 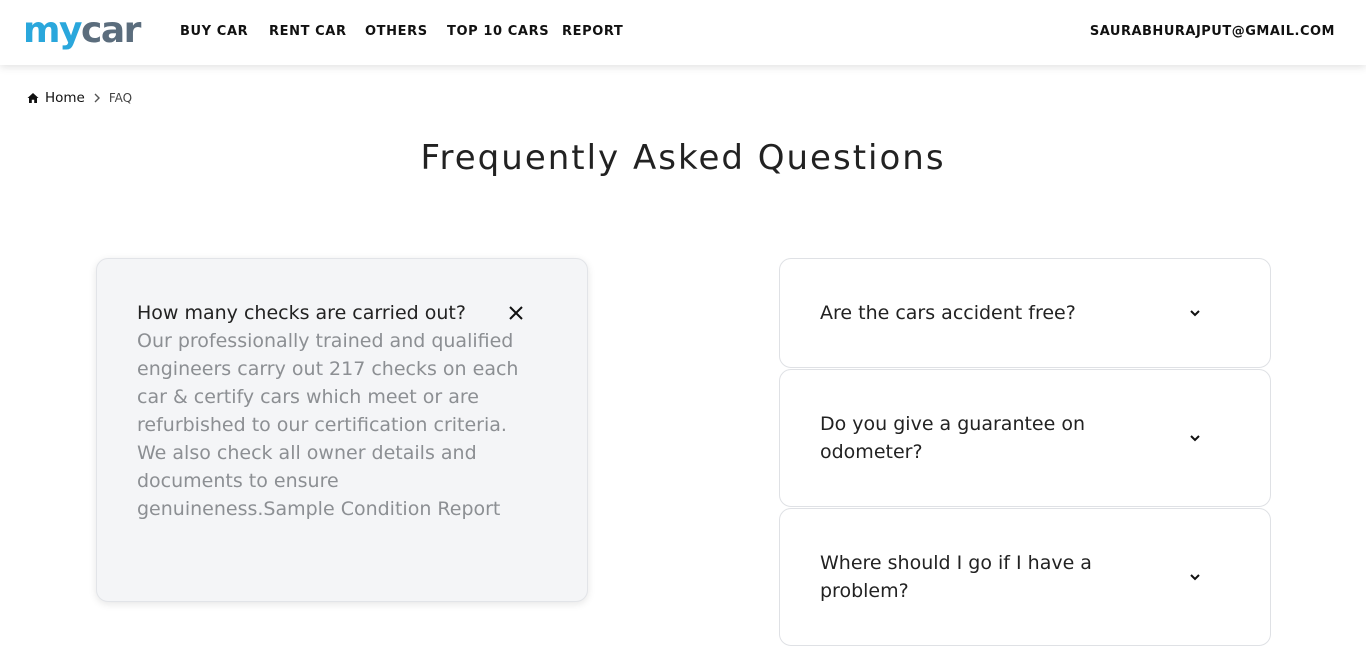 I want to click on faq-question: Are the cars accident free?, so click(x=948, y=313).